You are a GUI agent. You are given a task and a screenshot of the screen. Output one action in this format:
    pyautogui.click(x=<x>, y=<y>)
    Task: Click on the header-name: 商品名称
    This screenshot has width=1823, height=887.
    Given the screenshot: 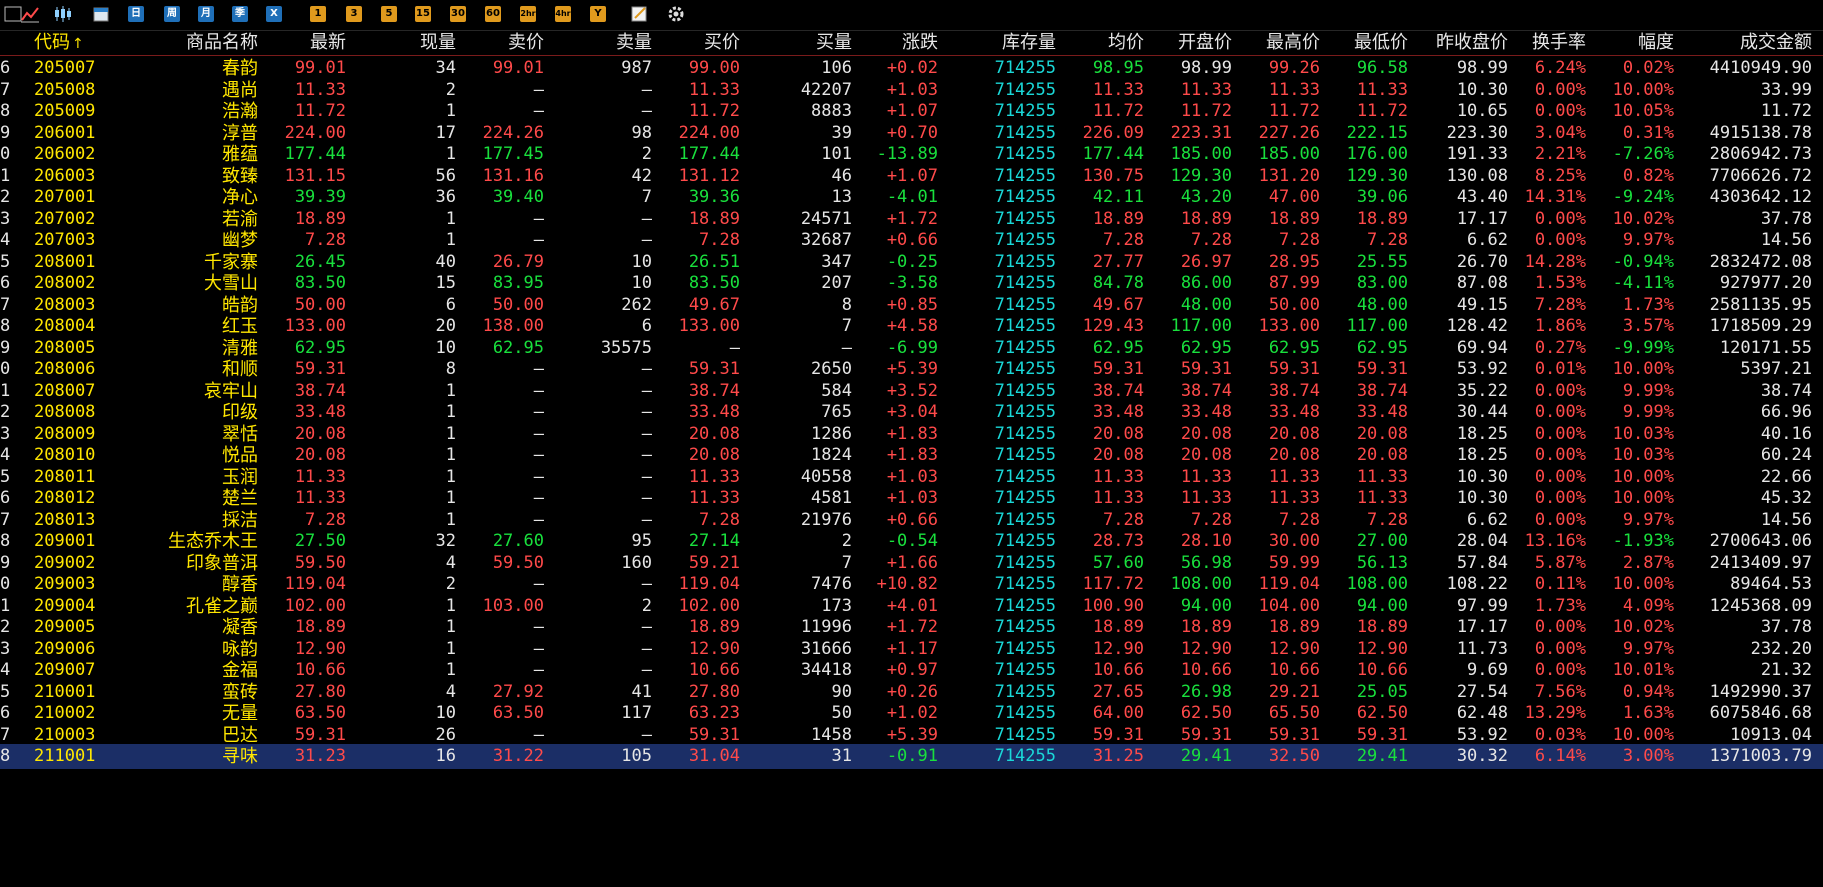 What is the action you would take?
    pyautogui.click(x=188, y=43)
    